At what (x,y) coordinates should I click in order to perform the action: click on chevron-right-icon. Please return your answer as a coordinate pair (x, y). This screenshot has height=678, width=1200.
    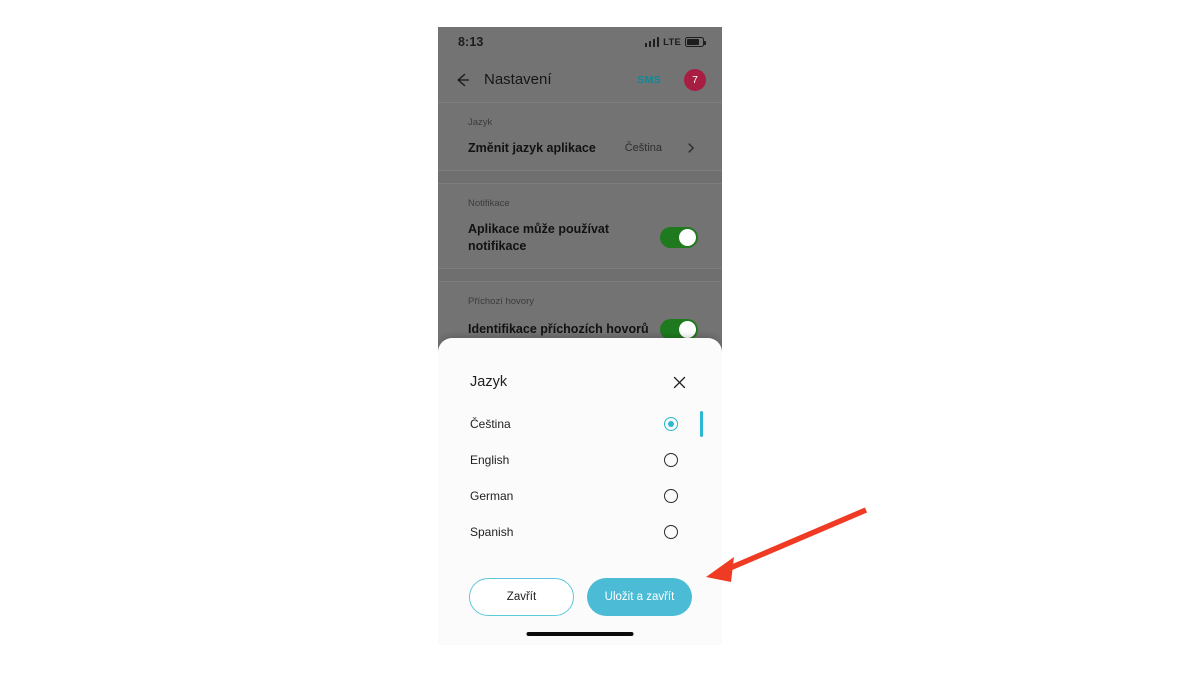
    Looking at the image, I should click on (691, 148).